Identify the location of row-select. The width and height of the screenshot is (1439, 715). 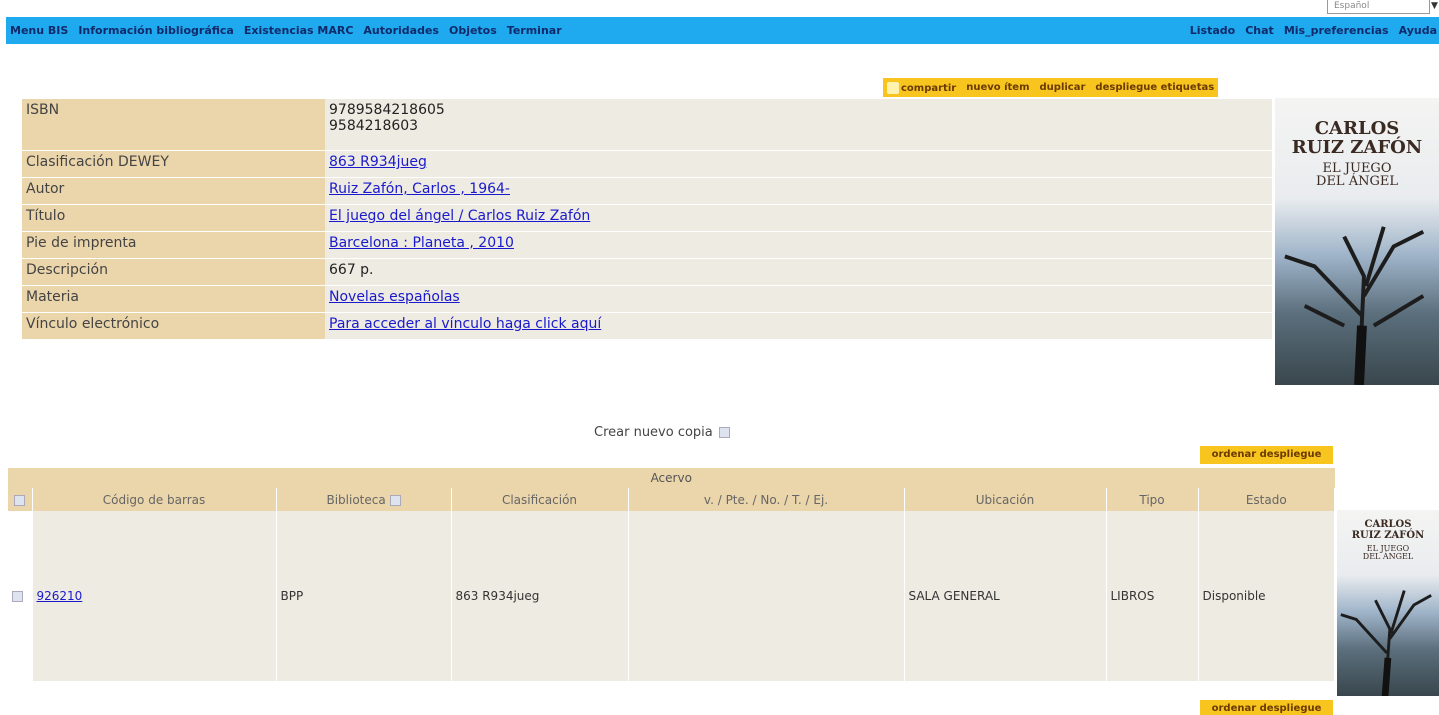
(20, 596).